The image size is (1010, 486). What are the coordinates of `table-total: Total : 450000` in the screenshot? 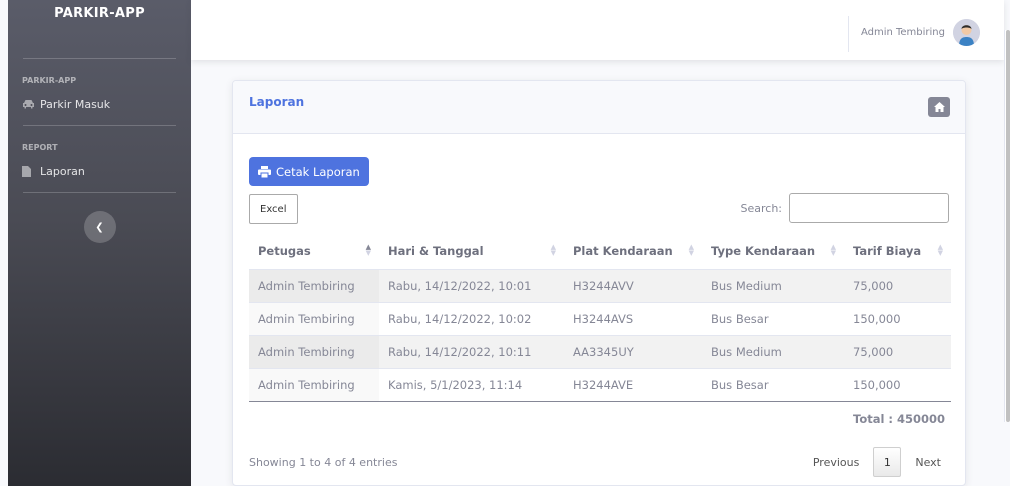 It's located at (897, 418).